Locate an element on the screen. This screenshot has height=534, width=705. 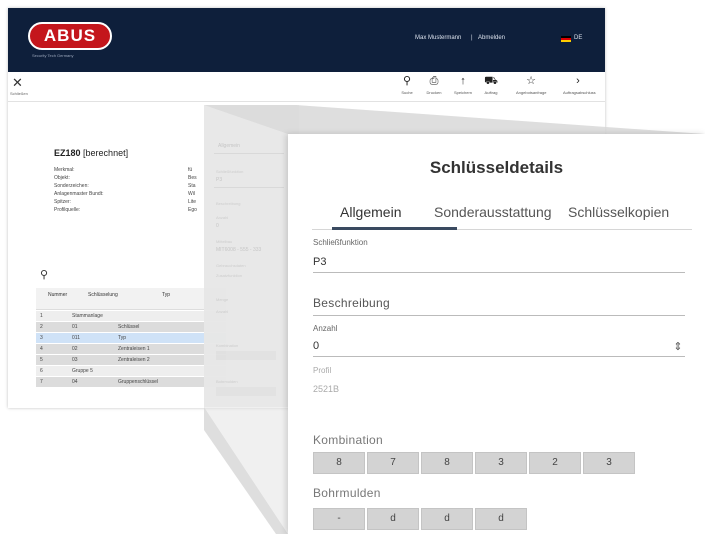
profile-value: 2521B is located at coordinates (326, 389).